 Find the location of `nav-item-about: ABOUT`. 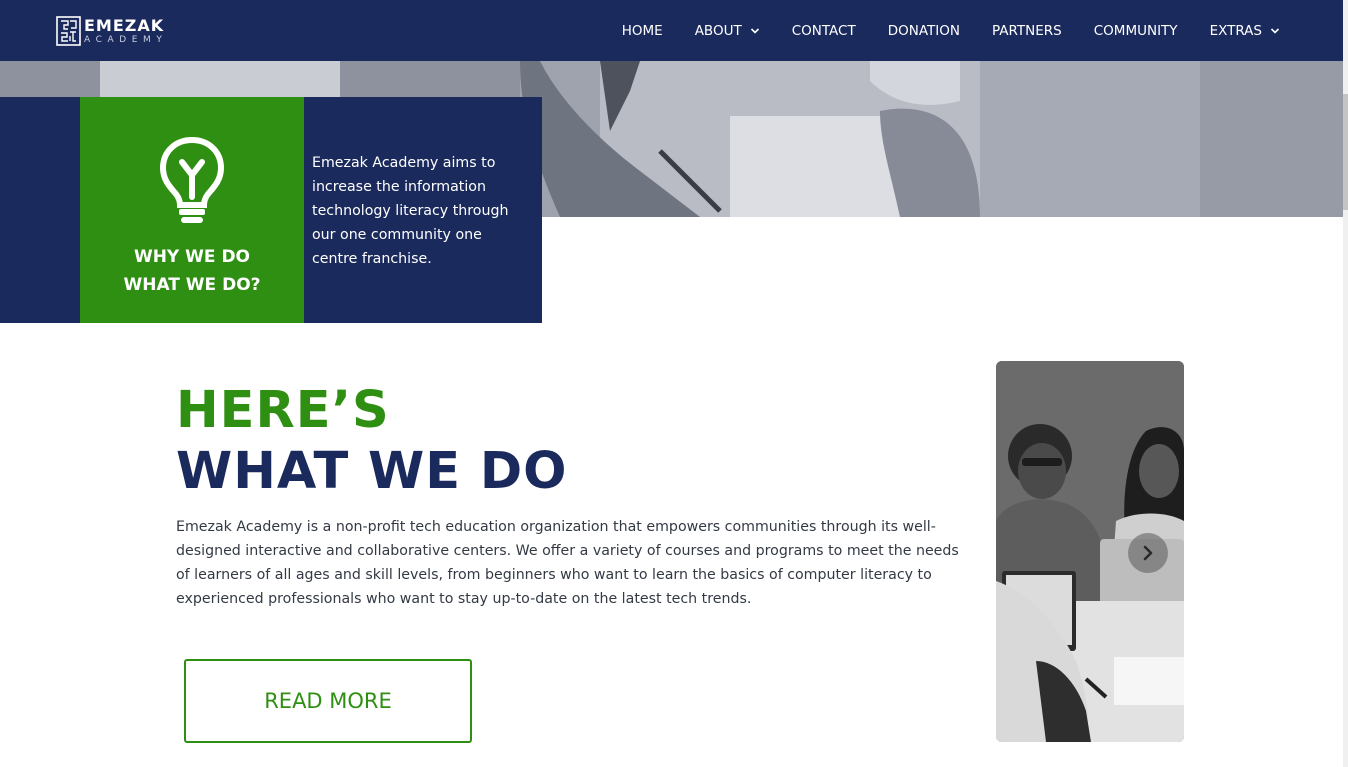

nav-item-about: ABOUT is located at coordinates (727, 31).